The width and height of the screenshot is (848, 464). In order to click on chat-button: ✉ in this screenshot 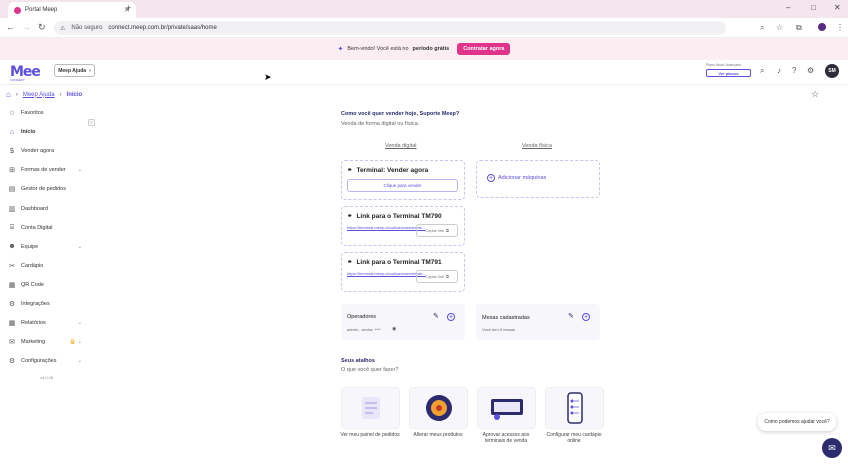, I will do `click(832, 448)`.